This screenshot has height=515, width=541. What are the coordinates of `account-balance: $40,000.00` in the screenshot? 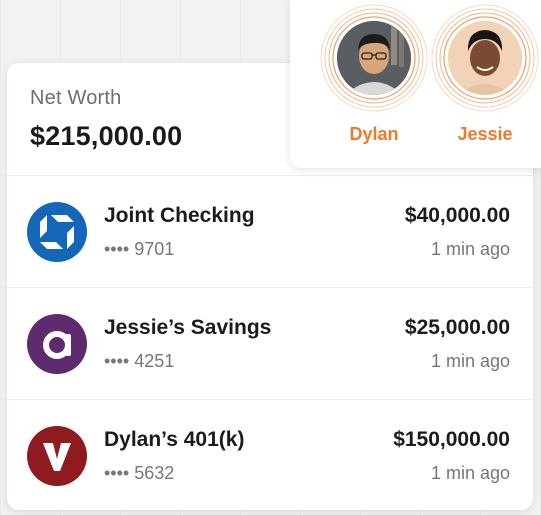 It's located at (457, 215).